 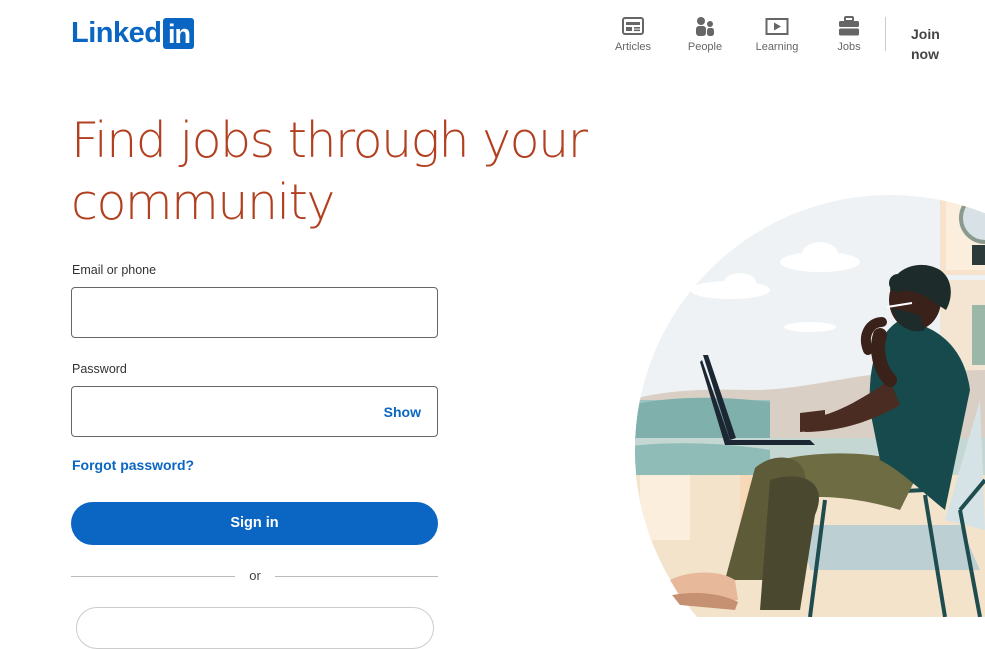 I want to click on nav-jobs: Jobs, so click(x=849, y=35).